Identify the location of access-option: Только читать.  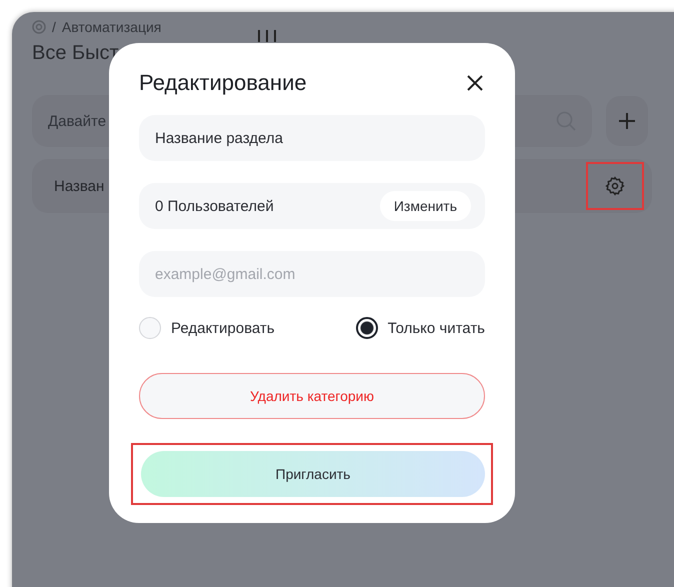
(420, 328).